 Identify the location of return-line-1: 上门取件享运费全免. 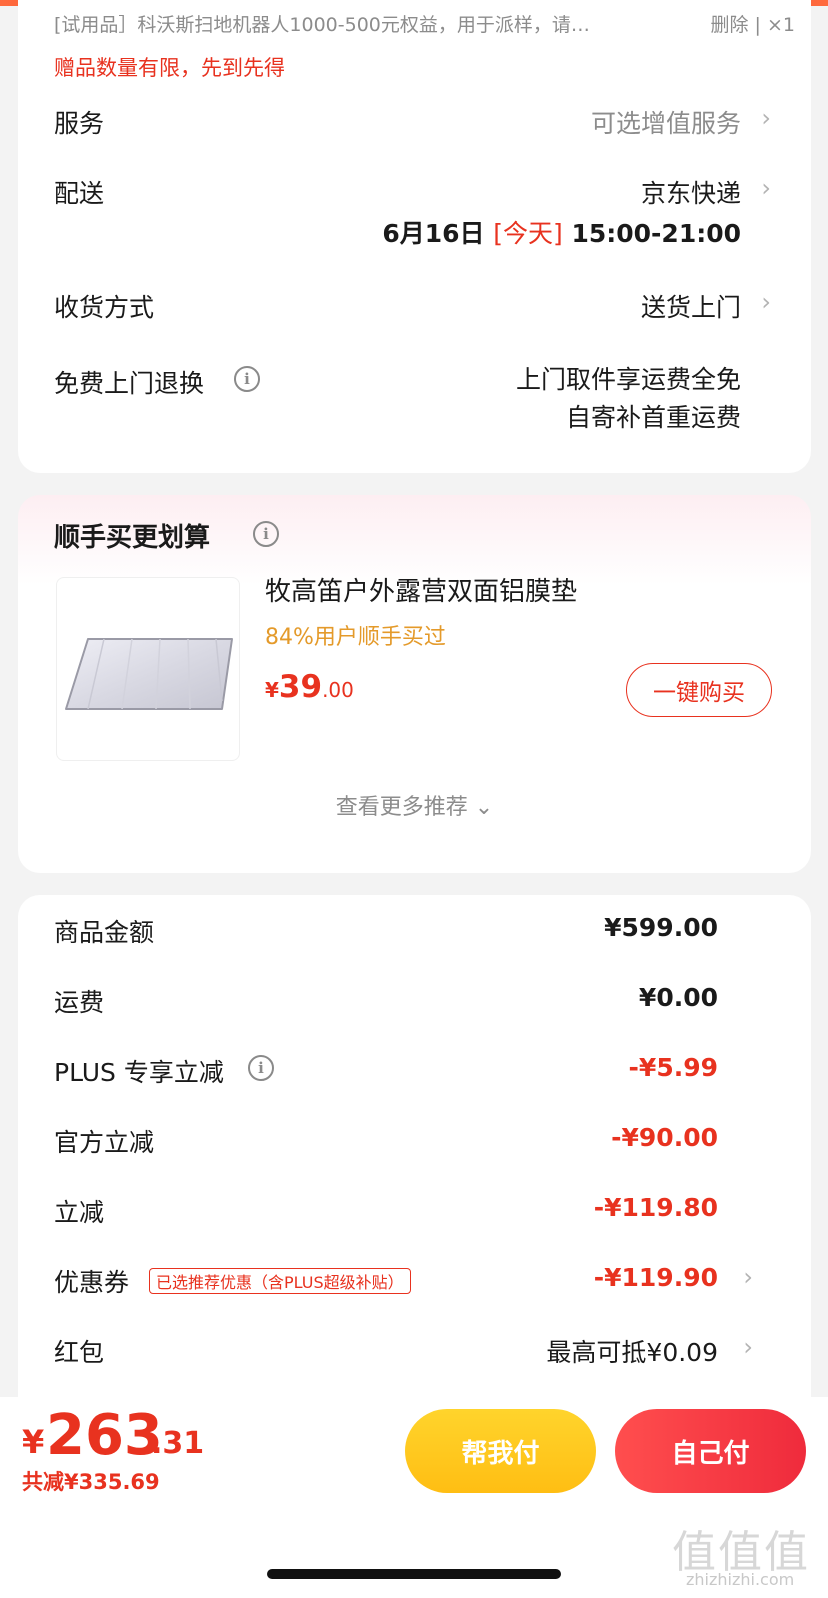
(628, 379).